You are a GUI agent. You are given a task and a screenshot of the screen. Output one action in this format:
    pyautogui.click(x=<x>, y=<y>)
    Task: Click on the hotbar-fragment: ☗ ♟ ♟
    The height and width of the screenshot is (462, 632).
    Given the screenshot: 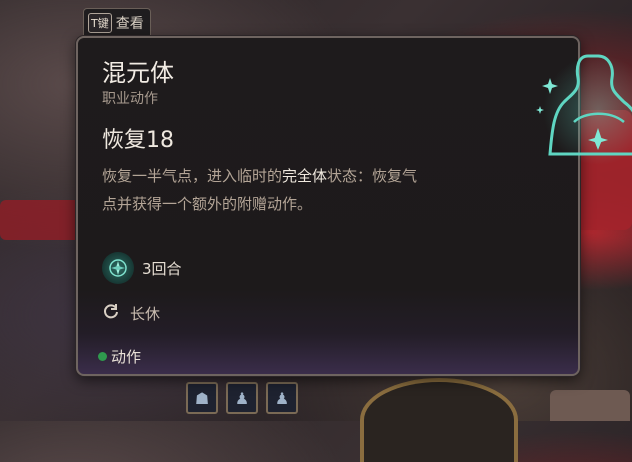 What is the action you would take?
    pyautogui.click(x=253, y=398)
    